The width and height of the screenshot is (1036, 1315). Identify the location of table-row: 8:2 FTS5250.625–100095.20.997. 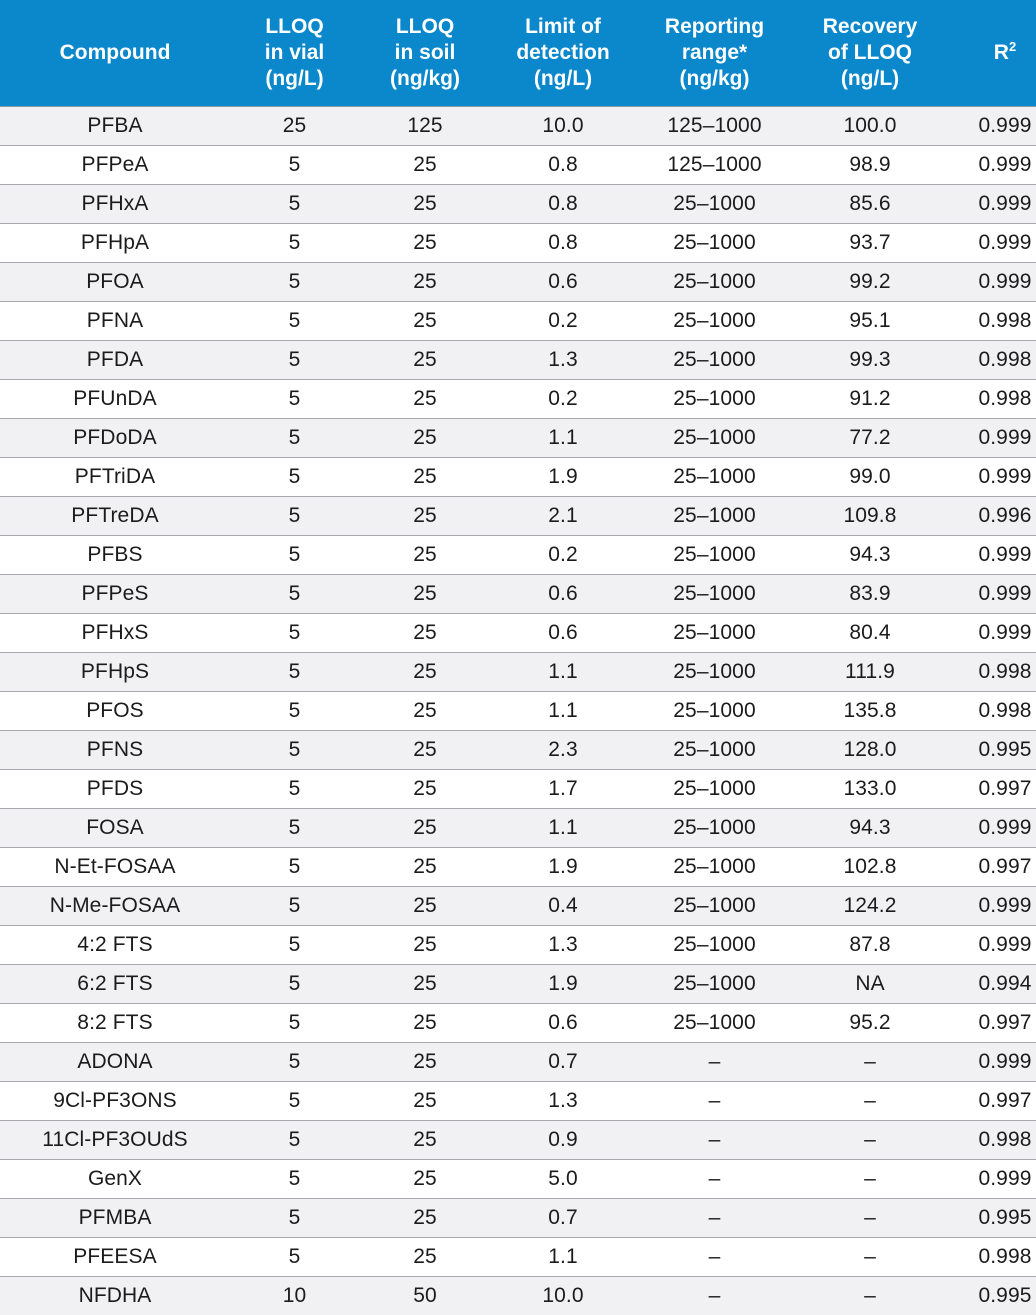
(518, 1023).